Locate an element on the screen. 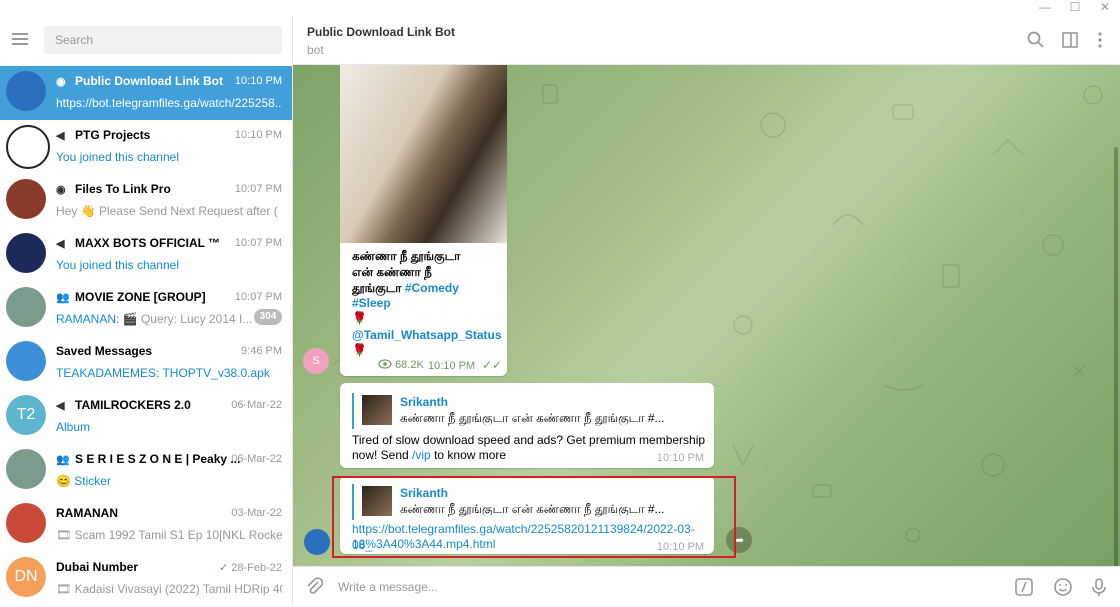  chat-avatar: DN is located at coordinates (26, 577).